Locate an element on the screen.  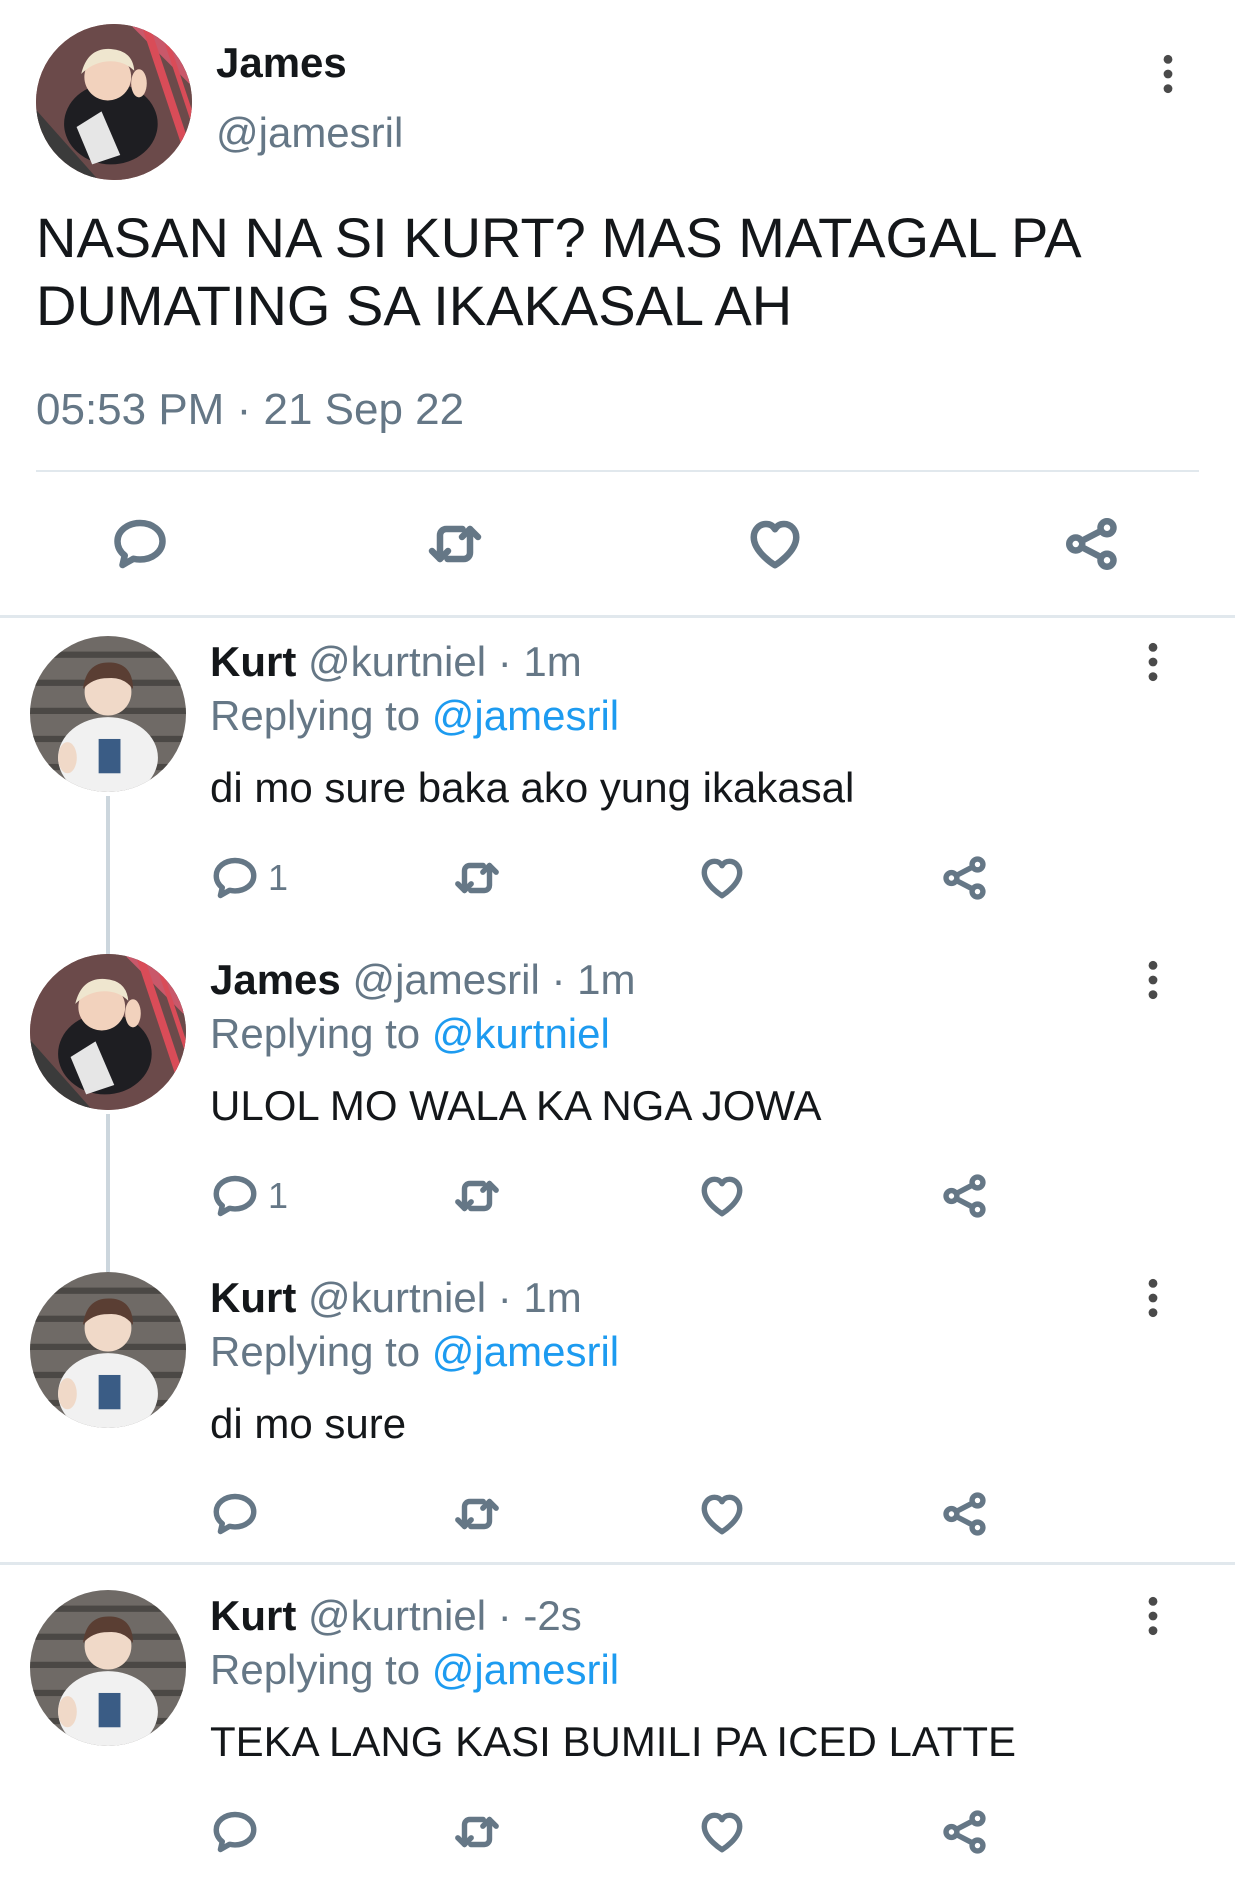
reply-text: di mo sure baka ako yung ikakasal is located at coordinates (532, 787).